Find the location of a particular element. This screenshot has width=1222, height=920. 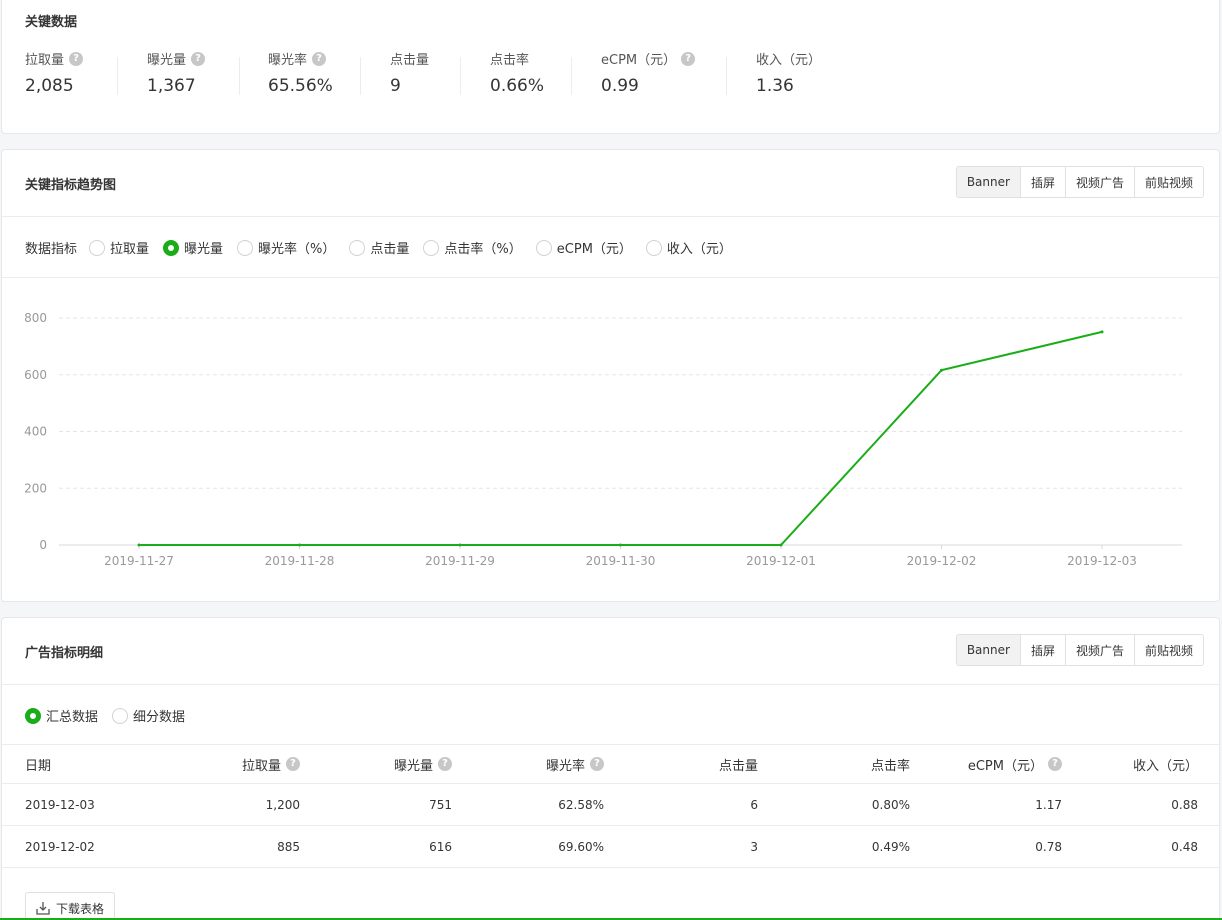

radio-label: 点击量 is located at coordinates (390, 249).